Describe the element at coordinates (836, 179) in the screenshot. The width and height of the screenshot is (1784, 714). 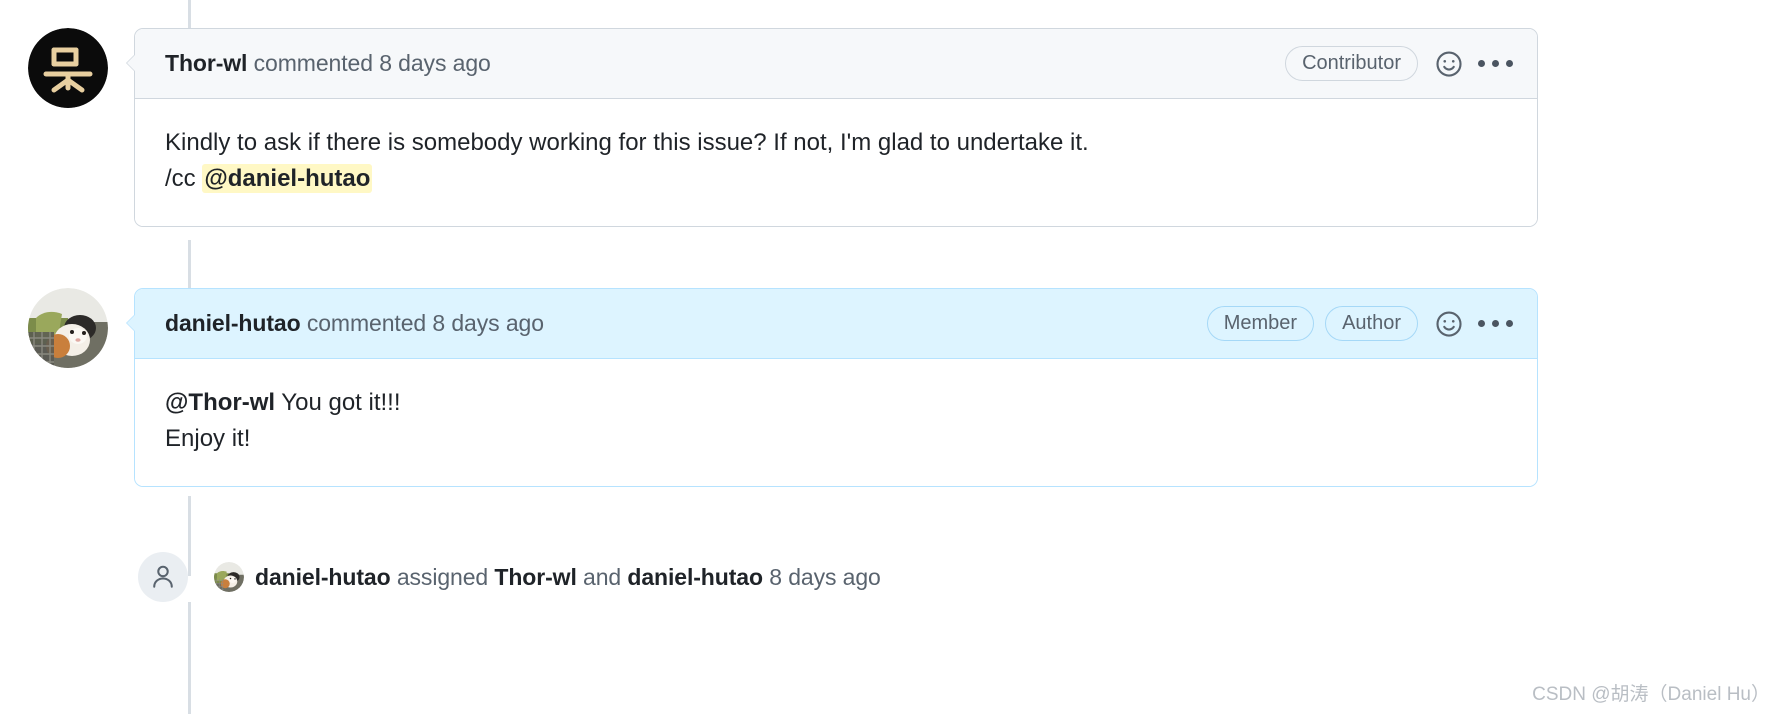
I see `comment-body-line-2: /cc @daniel-hutao` at that location.